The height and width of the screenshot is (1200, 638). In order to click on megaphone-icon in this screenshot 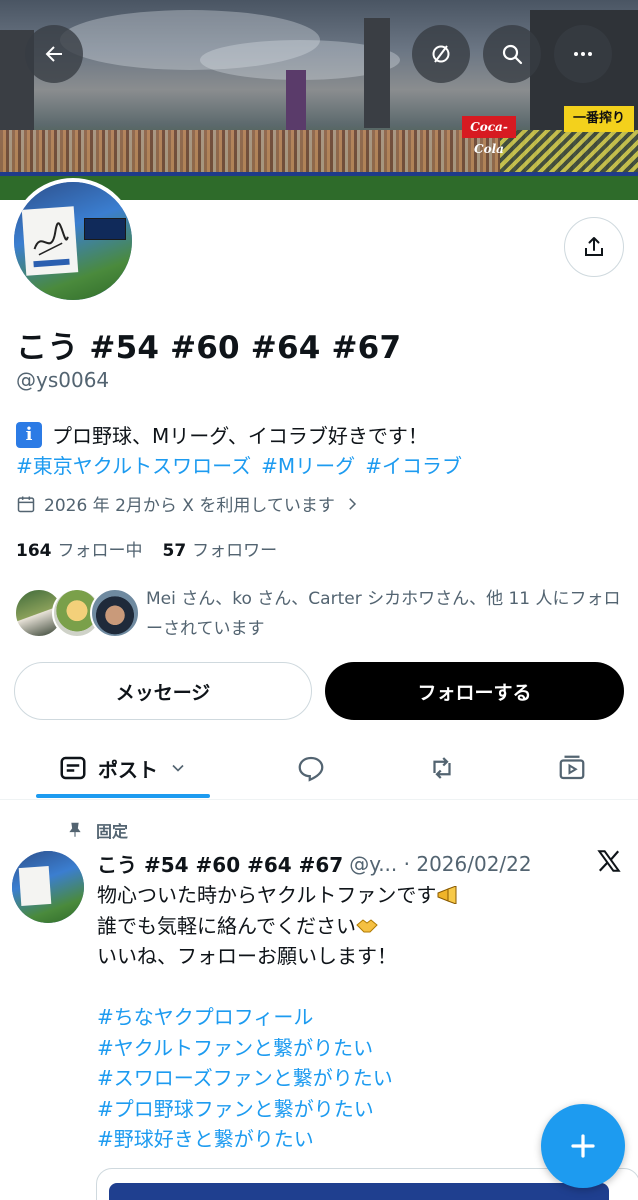, I will do `click(447, 895)`.